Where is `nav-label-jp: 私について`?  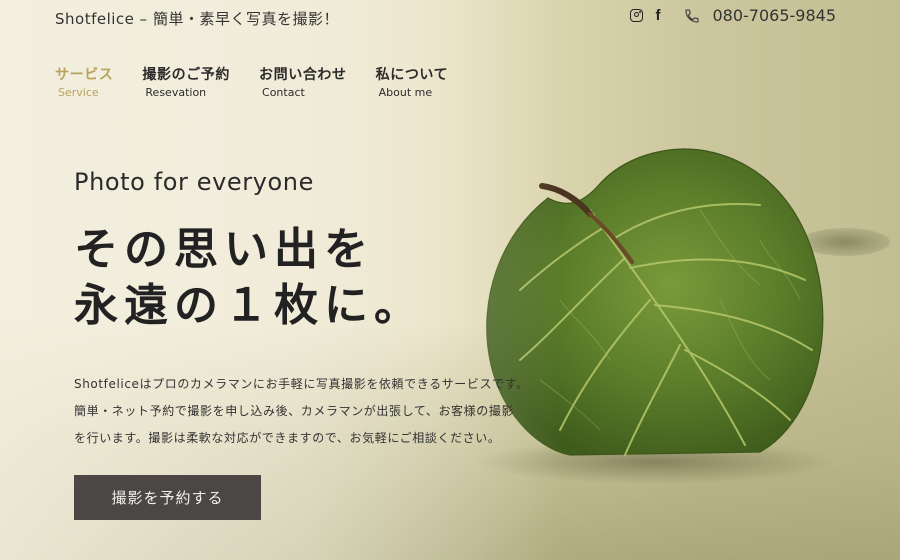 nav-label-jp: 私について is located at coordinates (412, 75).